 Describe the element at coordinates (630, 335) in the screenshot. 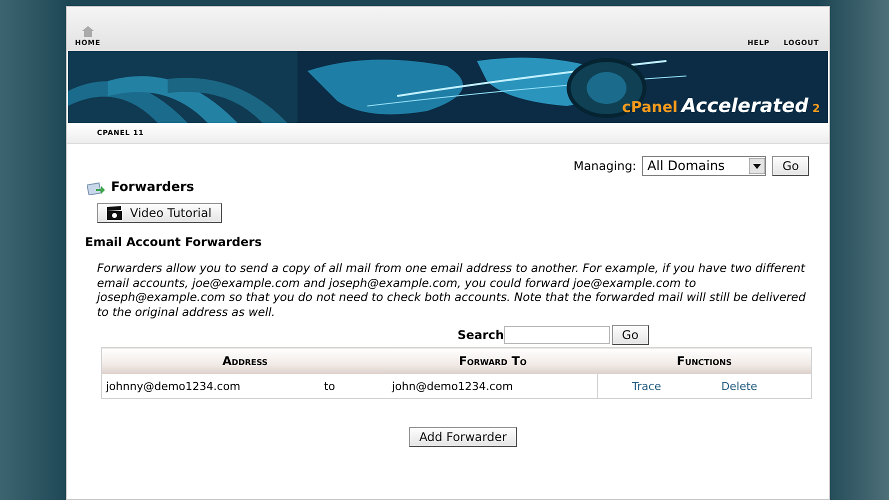

I see `search-go-button: Go` at that location.